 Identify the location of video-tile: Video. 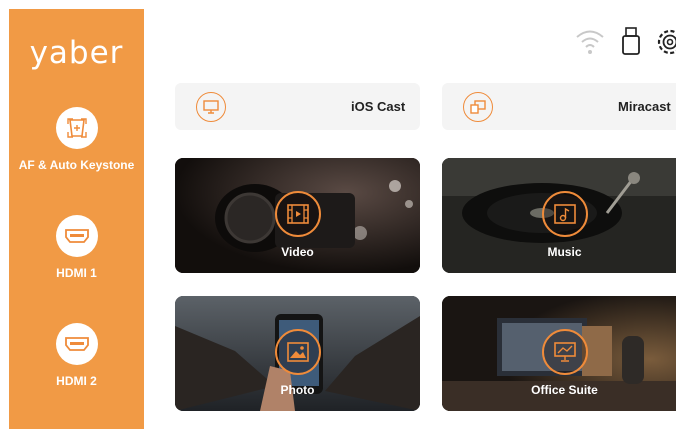
(297, 215).